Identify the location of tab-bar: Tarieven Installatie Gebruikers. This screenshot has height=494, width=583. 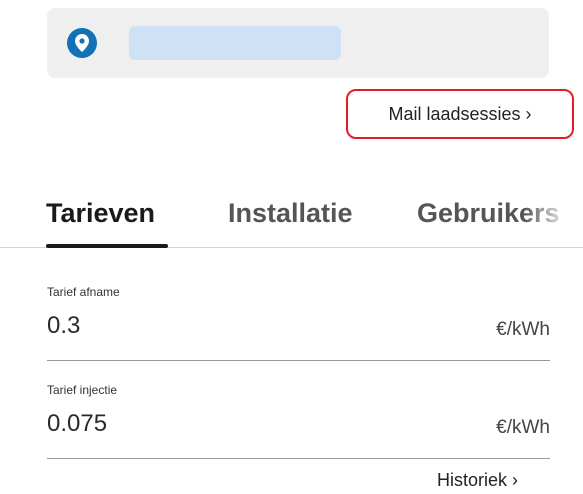
(291, 217).